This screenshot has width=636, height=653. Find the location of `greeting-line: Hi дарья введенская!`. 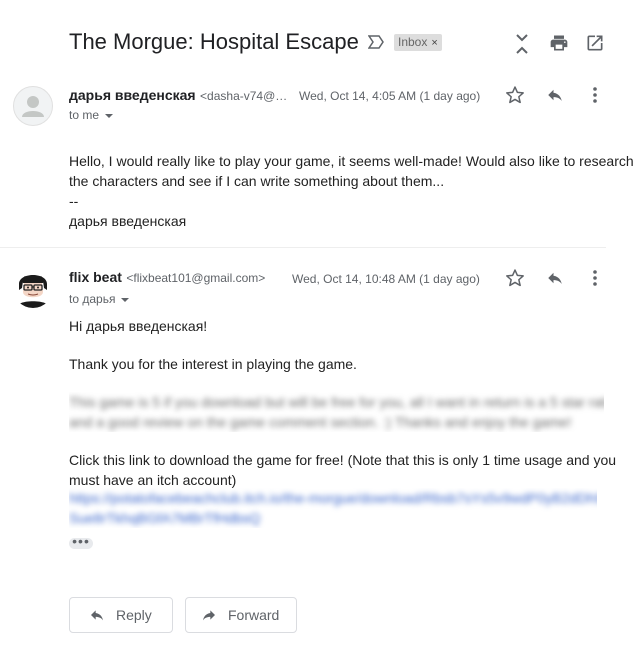

greeting-line: Hi дарья введенская! is located at coordinates (138, 326).